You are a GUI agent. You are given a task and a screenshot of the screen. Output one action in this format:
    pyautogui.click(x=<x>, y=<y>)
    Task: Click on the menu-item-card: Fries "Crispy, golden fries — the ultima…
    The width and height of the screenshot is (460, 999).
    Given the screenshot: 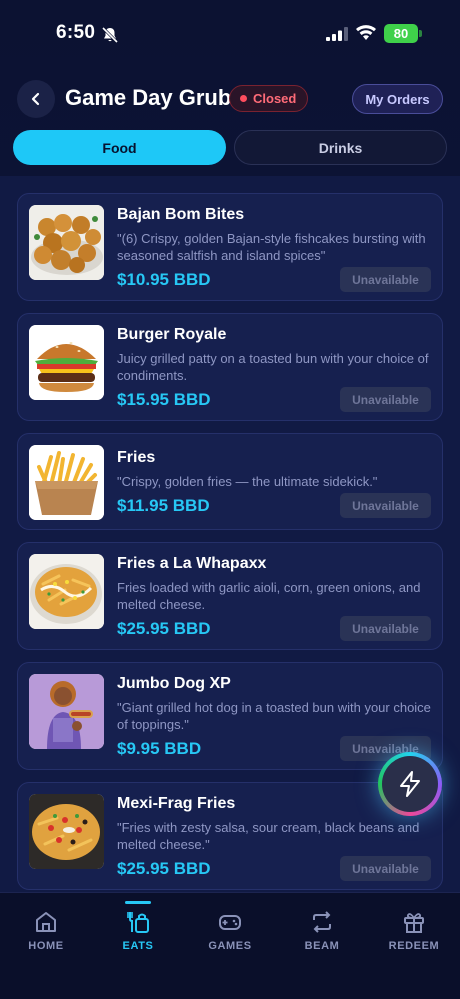 What is the action you would take?
    pyautogui.click(x=230, y=481)
    